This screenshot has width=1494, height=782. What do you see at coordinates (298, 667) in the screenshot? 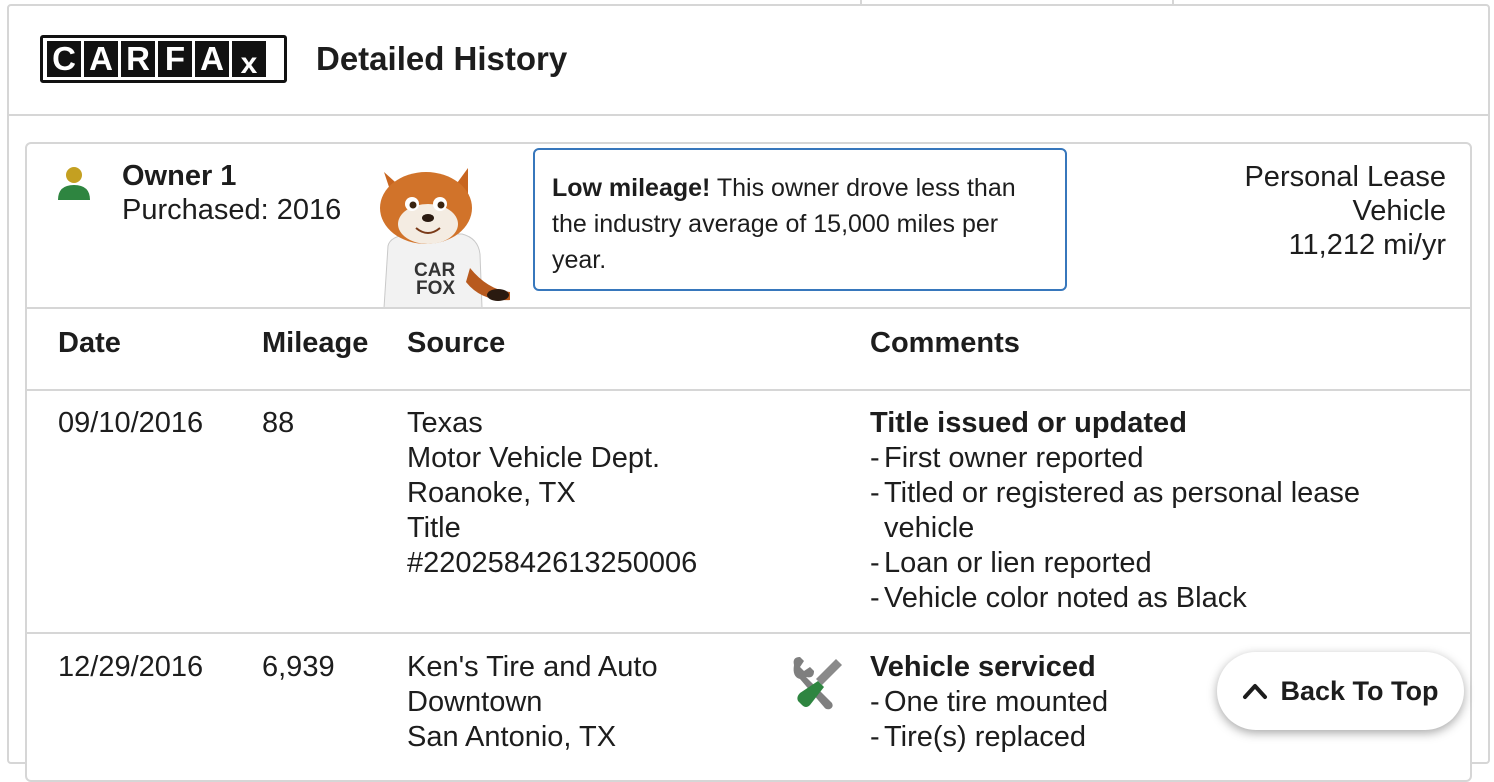
I see `row2-mileage: 6,939` at bounding box center [298, 667].